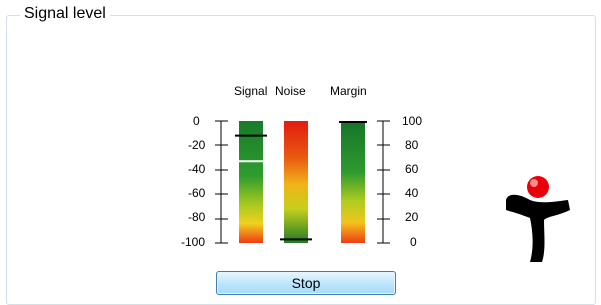 This screenshot has height=305, width=601. Describe the element at coordinates (251, 182) in the screenshot. I see `signal-bar` at that location.